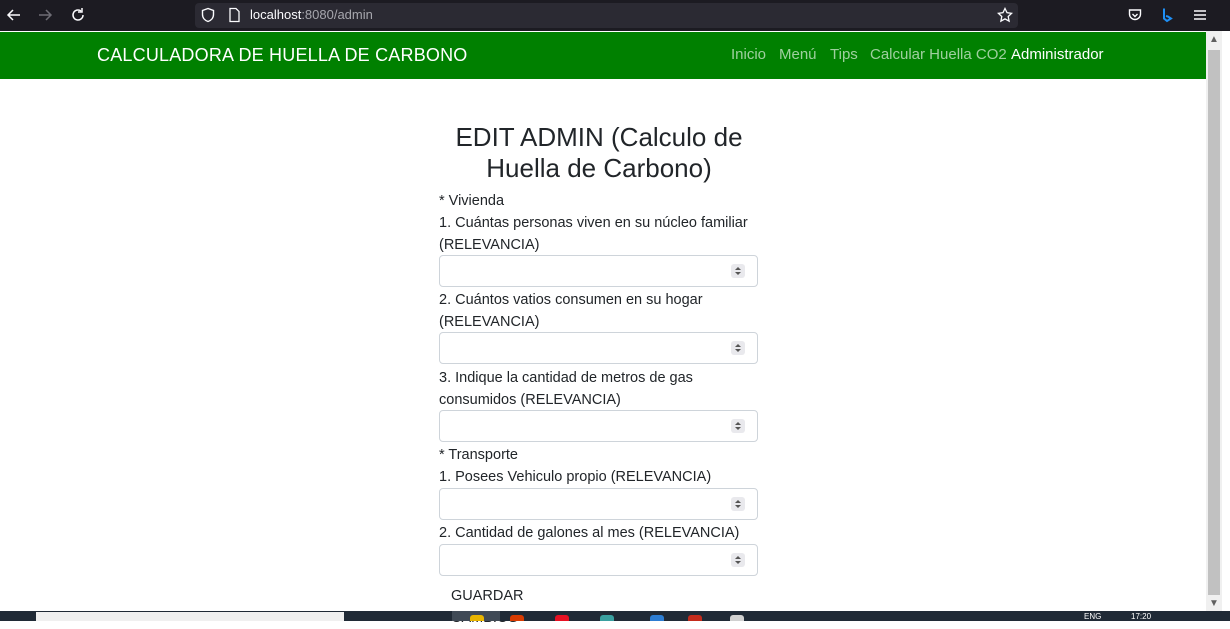 This screenshot has height=629, width=1230. What do you see at coordinates (598, 504) in the screenshot?
I see `transport-1-input` at bounding box center [598, 504].